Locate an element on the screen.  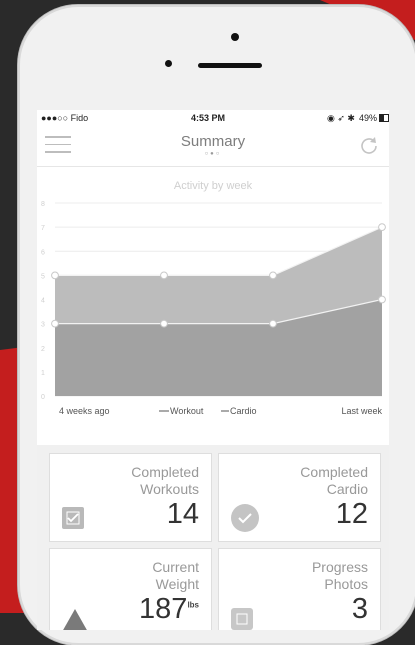
y-tick-label: 1 is located at coordinates (43, 373).